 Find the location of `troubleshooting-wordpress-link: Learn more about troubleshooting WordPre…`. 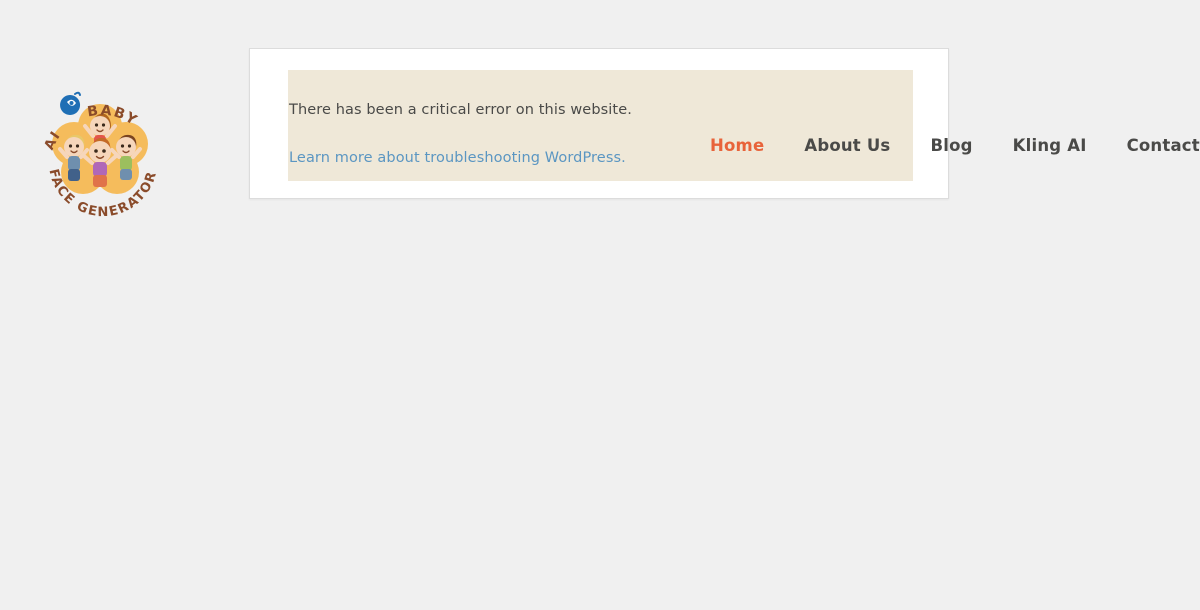

troubleshooting-wordpress-link: Learn more about troubleshooting WordPre… is located at coordinates (457, 158).